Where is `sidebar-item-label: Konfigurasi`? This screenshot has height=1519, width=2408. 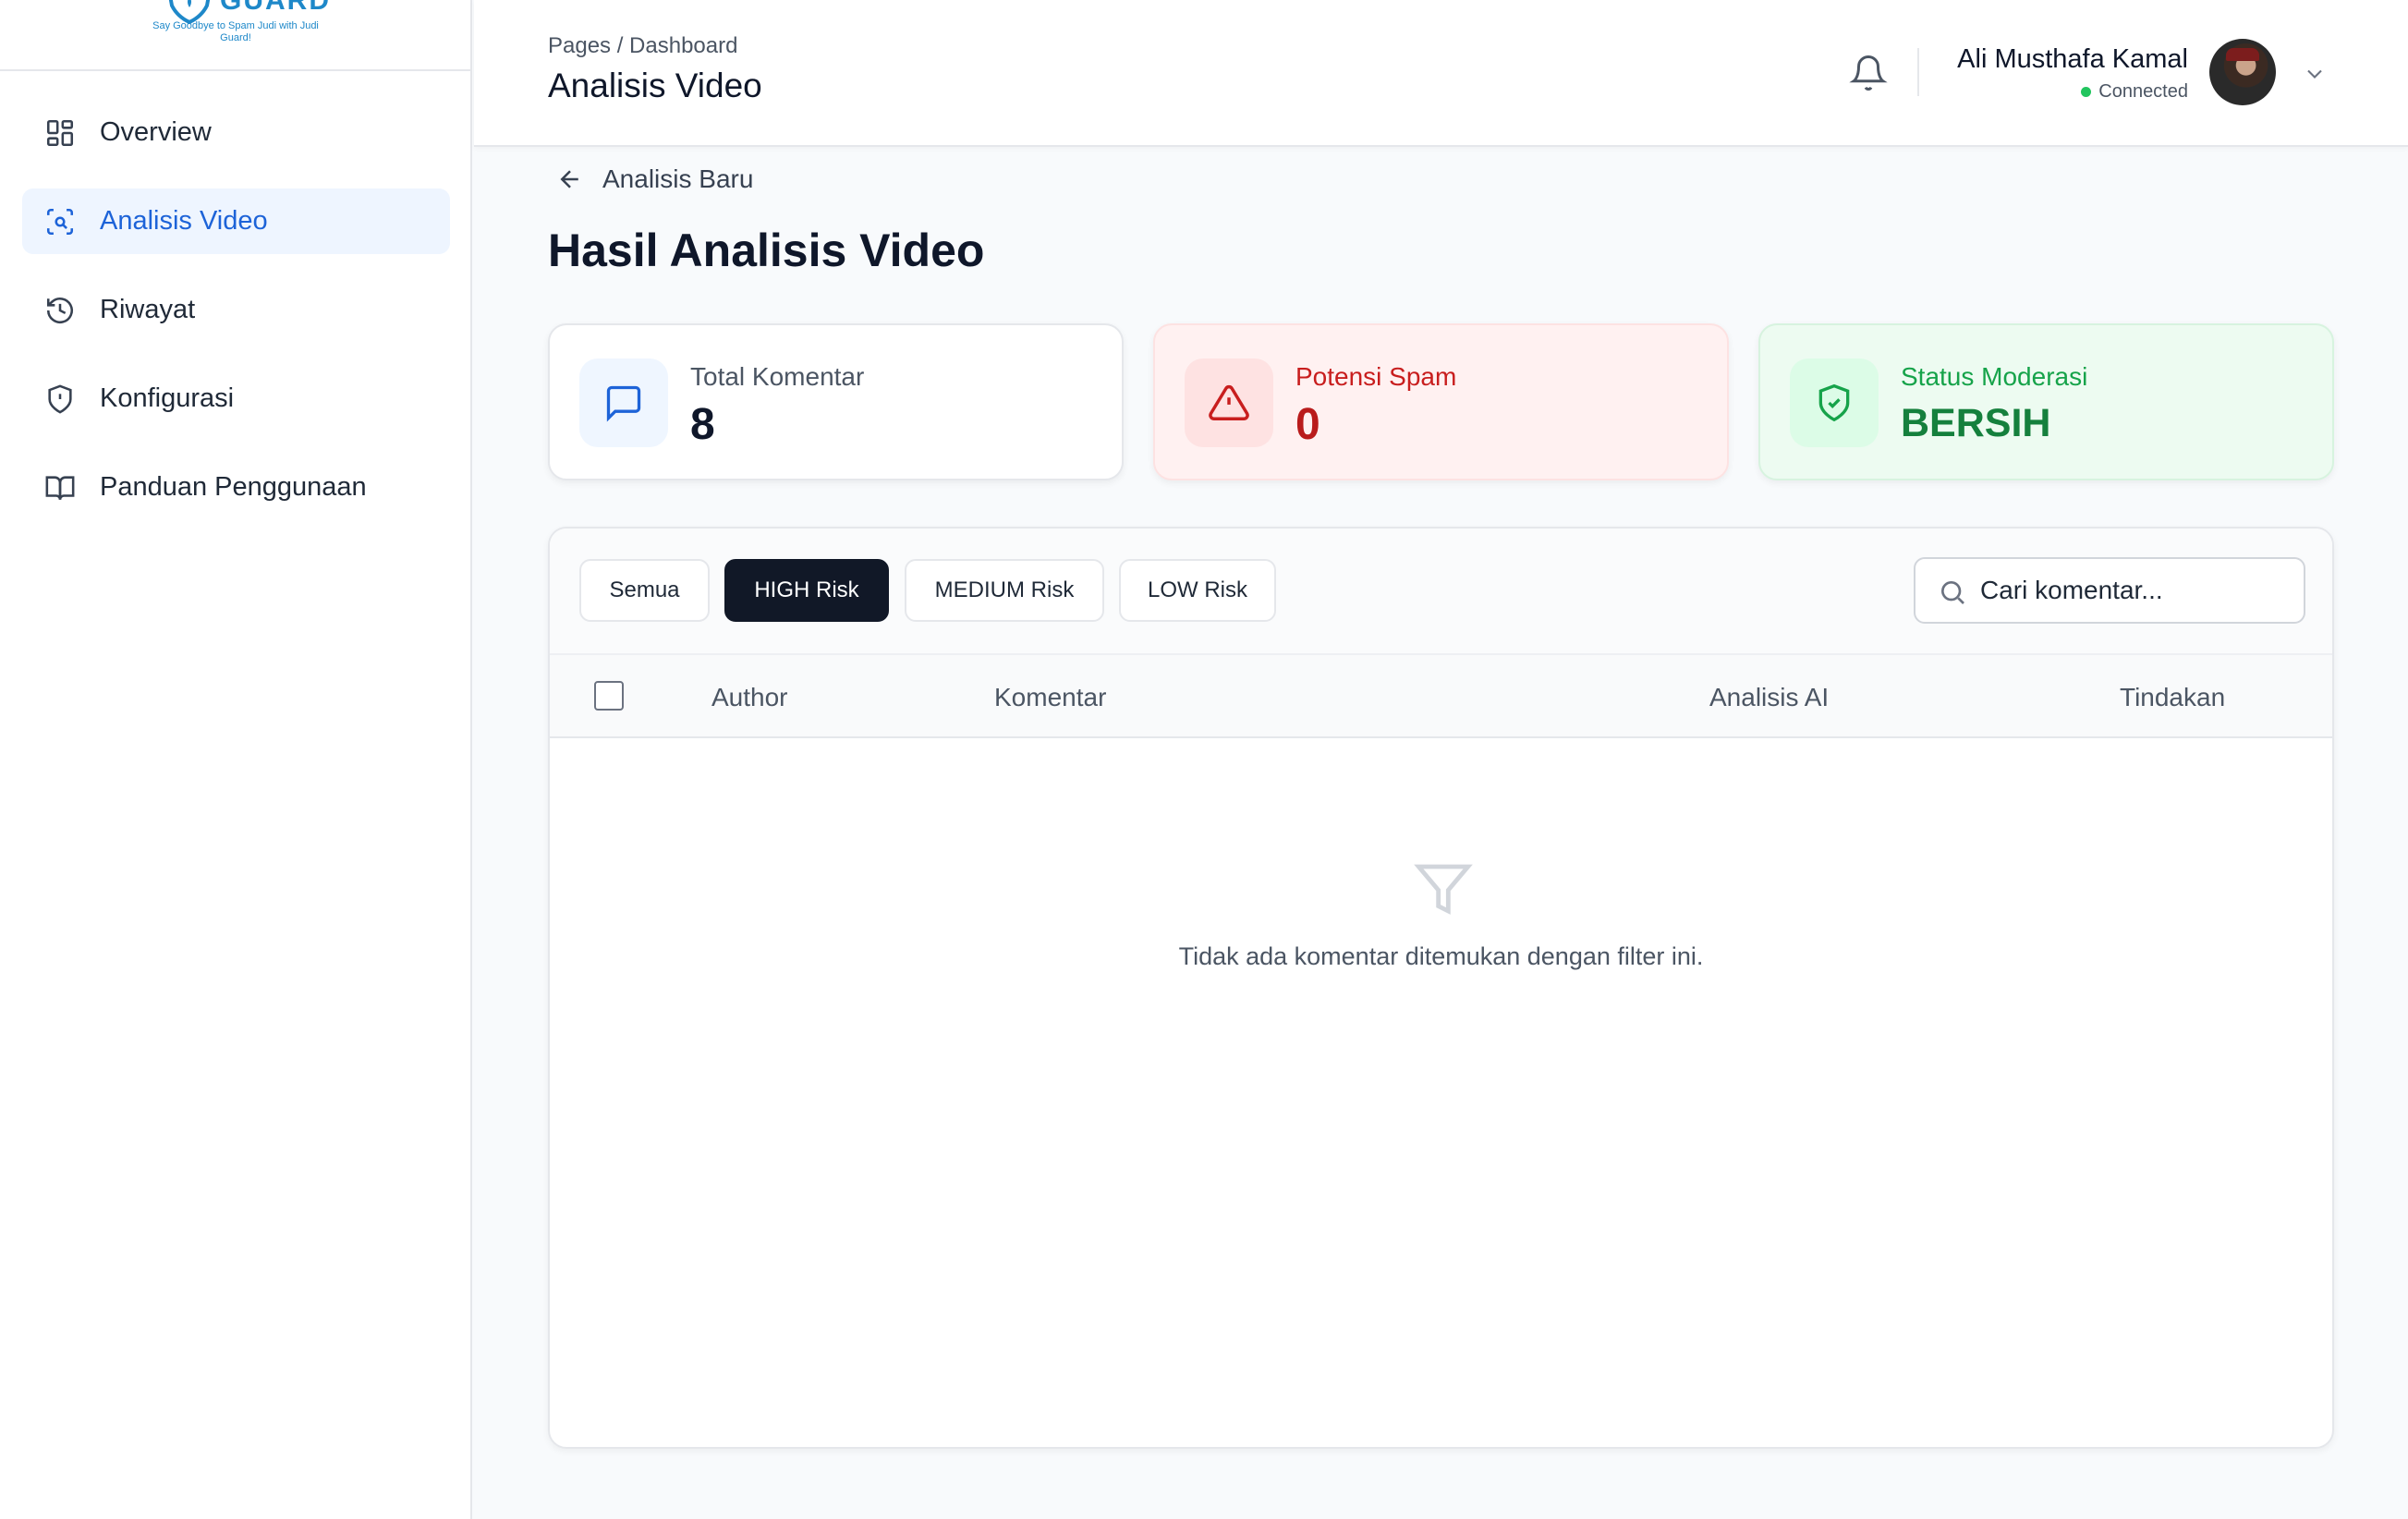 sidebar-item-label: Konfigurasi is located at coordinates (167, 398).